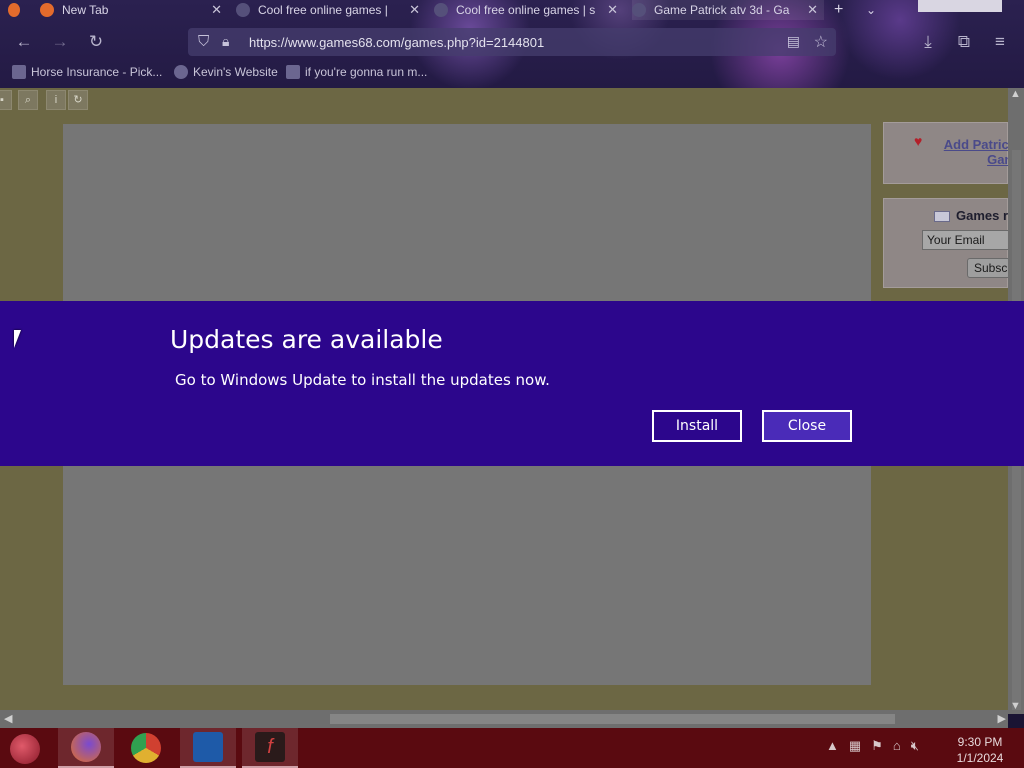  Describe the element at coordinates (24, 42) in the screenshot. I see `back-icon: ←` at that location.